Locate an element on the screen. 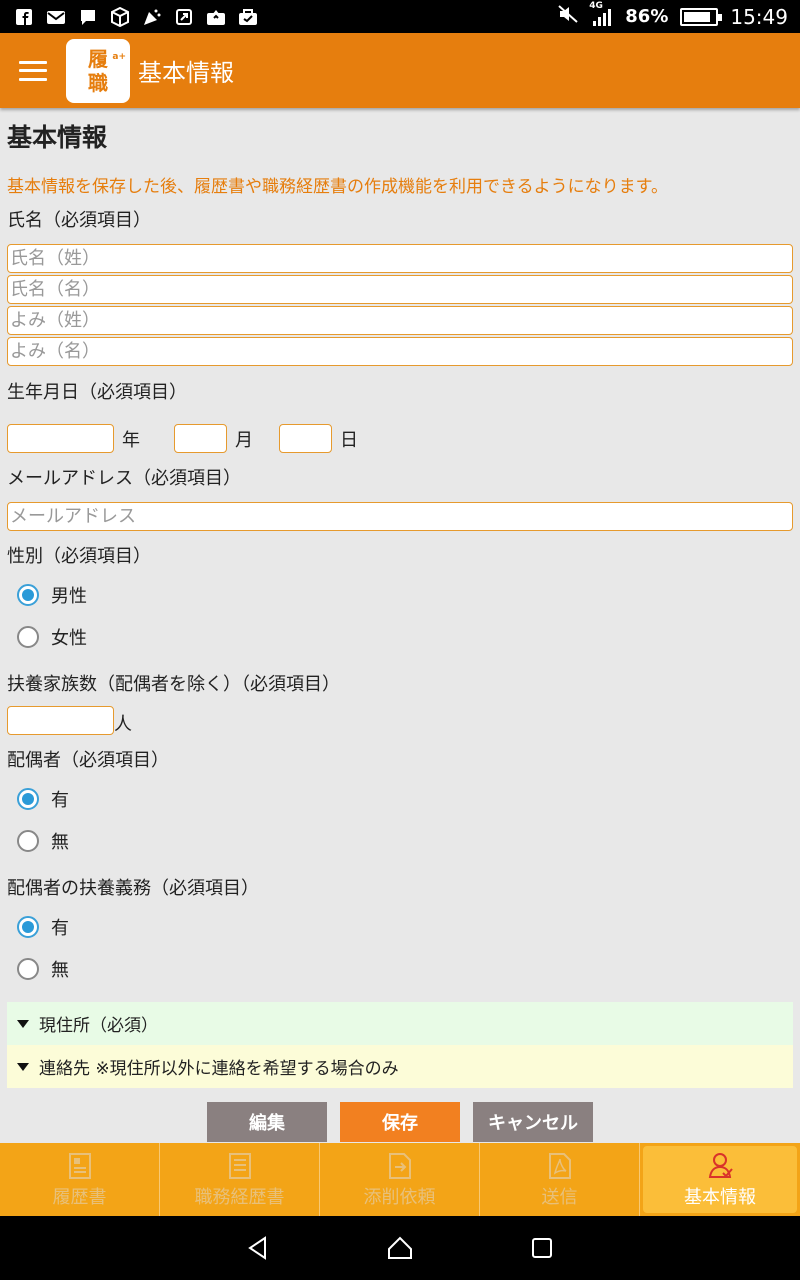  day-unit: 日 is located at coordinates (349, 440).